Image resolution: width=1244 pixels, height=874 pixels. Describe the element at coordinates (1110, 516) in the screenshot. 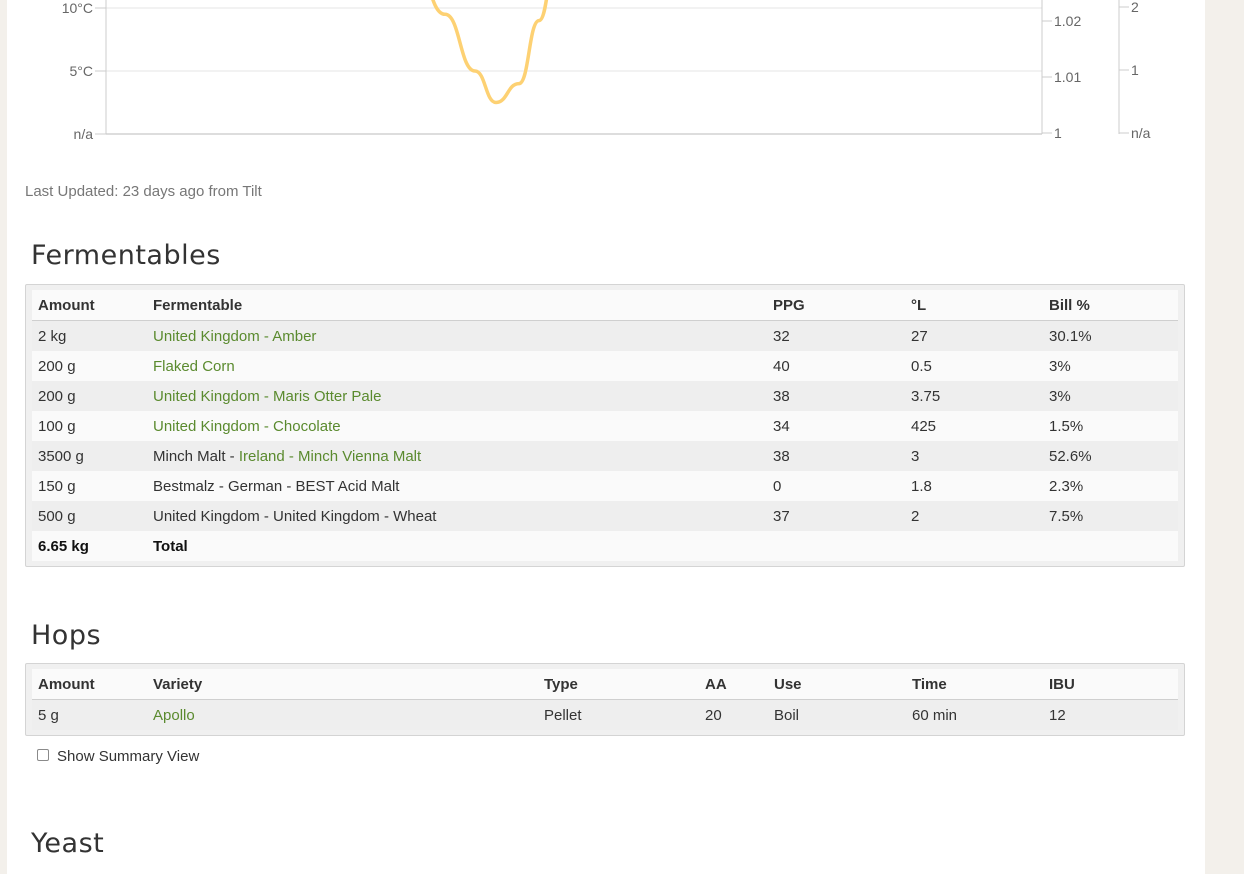

I see `bill-cell: 7.5%` at that location.